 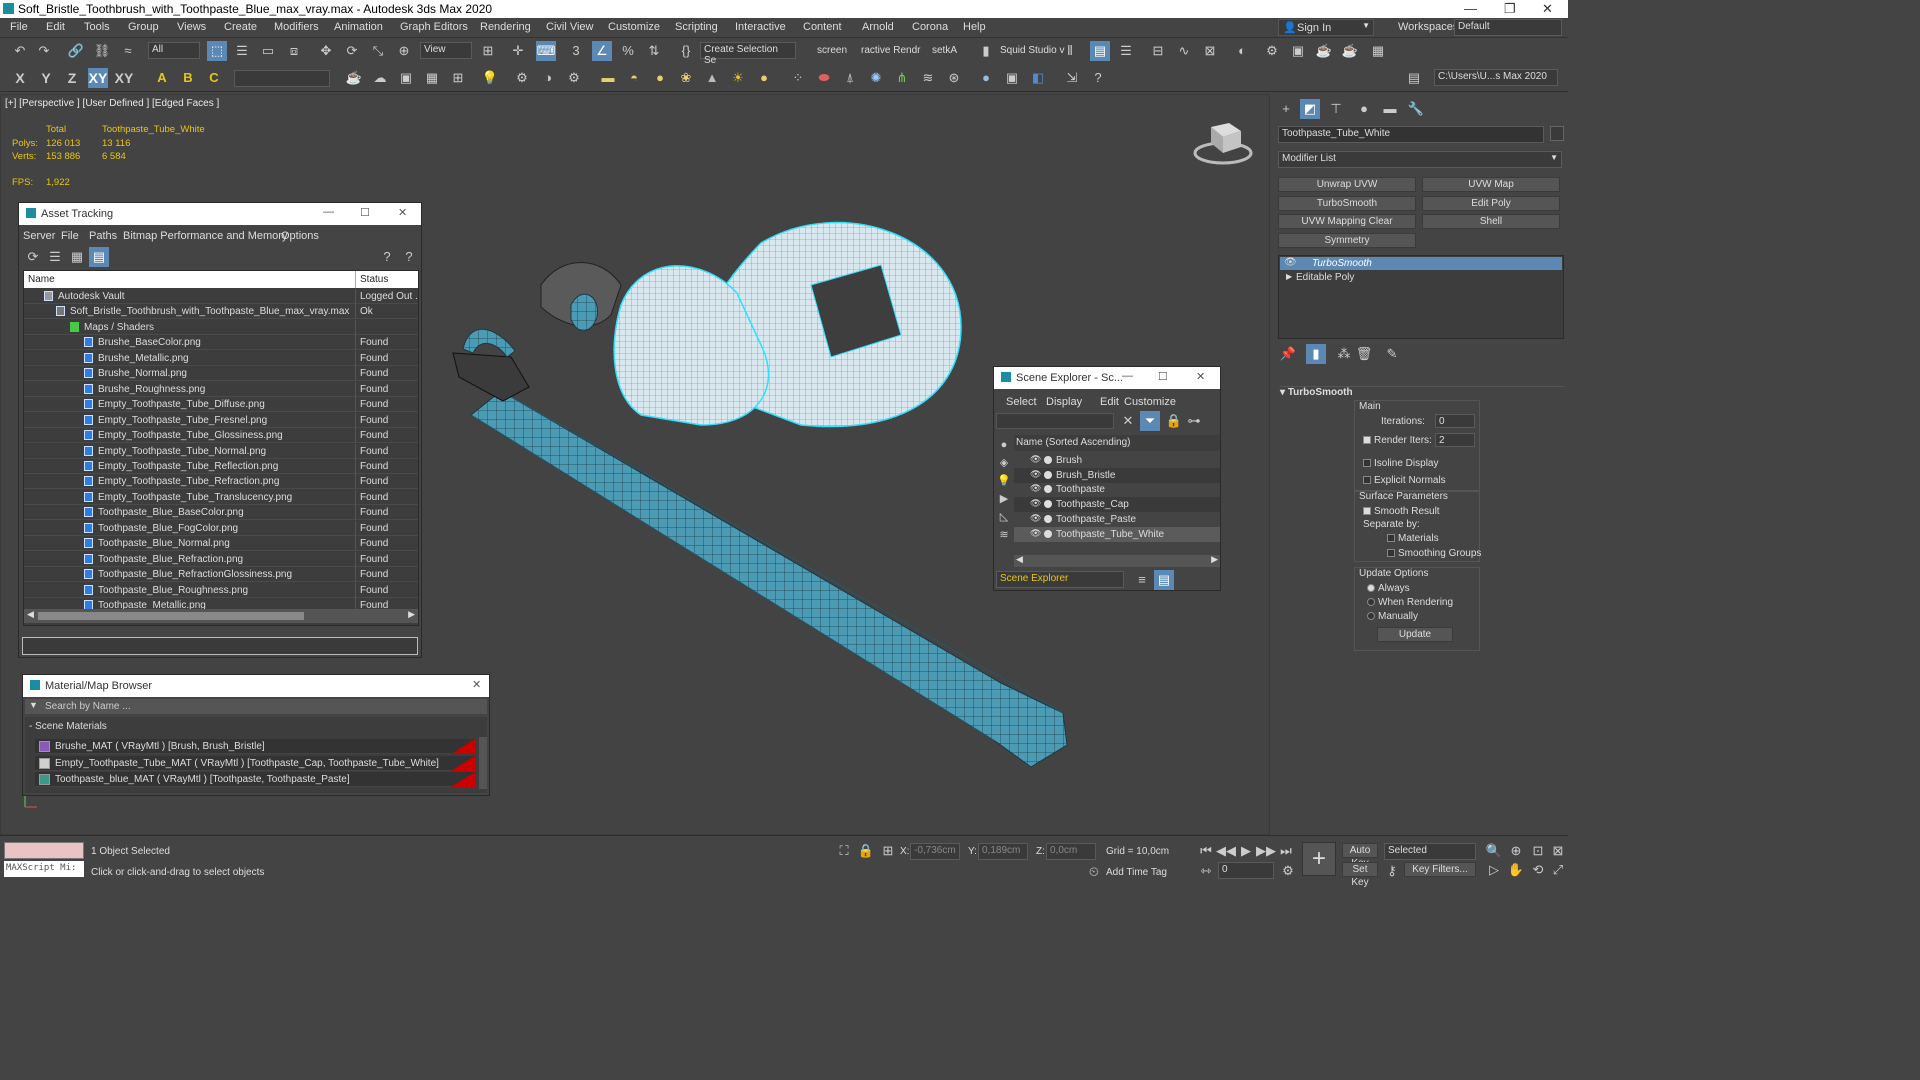 What do you see at coordinates (798, 78) in the screenshot?
I see `scatter-icon: ⁘` at bounding box center [798, 78].